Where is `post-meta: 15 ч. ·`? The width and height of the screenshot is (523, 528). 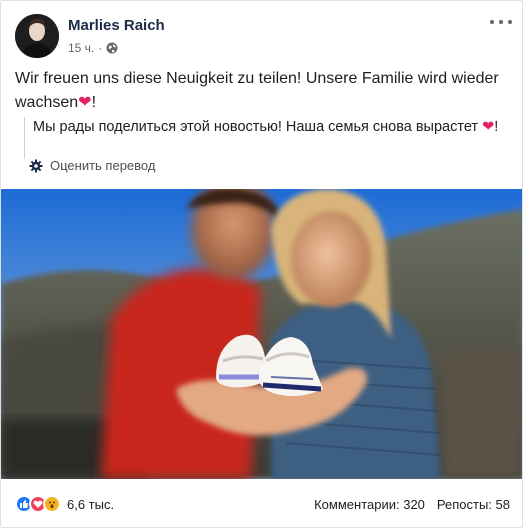
post-meta: 15 ч. · is located at coordinates (116, 48).